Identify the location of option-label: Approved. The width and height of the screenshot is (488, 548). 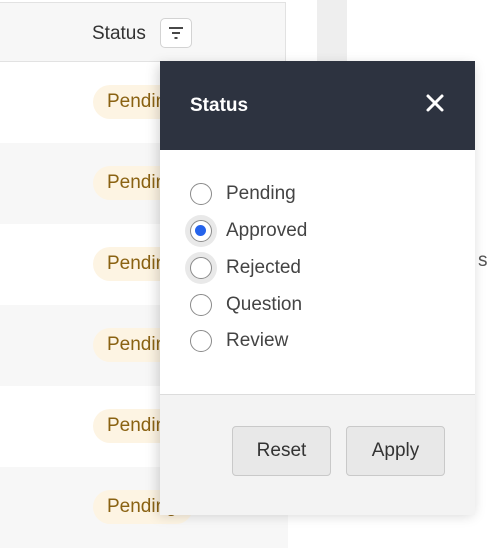
(267, 230).